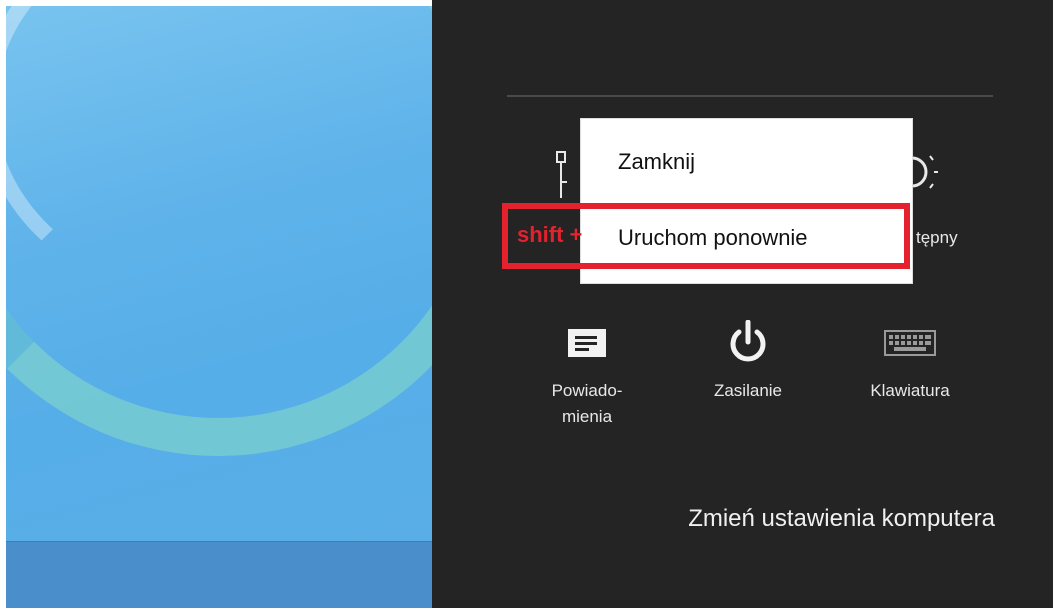 The image size is (1053, 608). What do you see at coordinates (564, 175) in the screenshot?
I see `network-icon` at bounding box center [564, 175].